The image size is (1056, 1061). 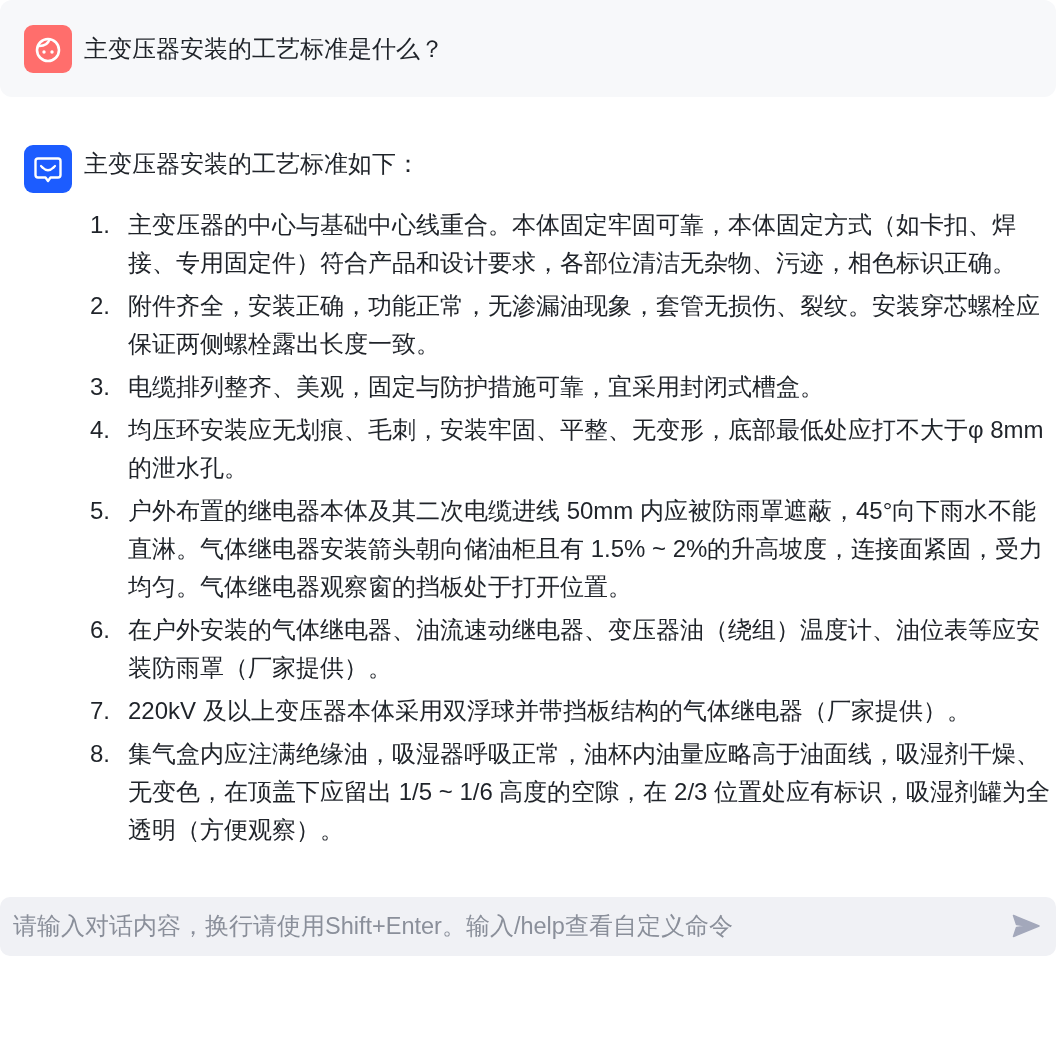 What do you see at coordinates (586, 549) in the screenshot?
I see `list-item-text: 户外布置的继电器本体及其二次电缆进线 50mm 内应被防雨罩遮蔽，45°向下雨水不能直淋。气体继电器安装箭头朝向储油柜且有 1.5% ~ 2%的升高坡度，连接面紧固，受力均匀。气体继电器观察窗的挡板处于打开位置。` at bounding box center [586, 549].